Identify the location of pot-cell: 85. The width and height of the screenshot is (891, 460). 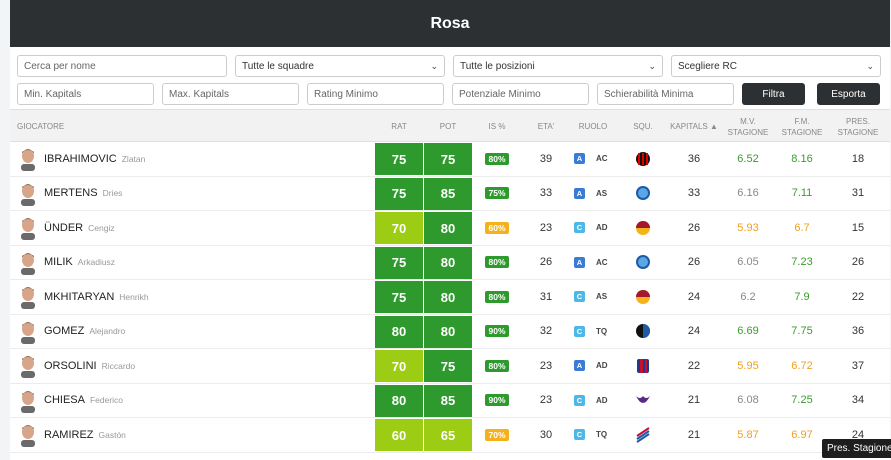
(448, 400).